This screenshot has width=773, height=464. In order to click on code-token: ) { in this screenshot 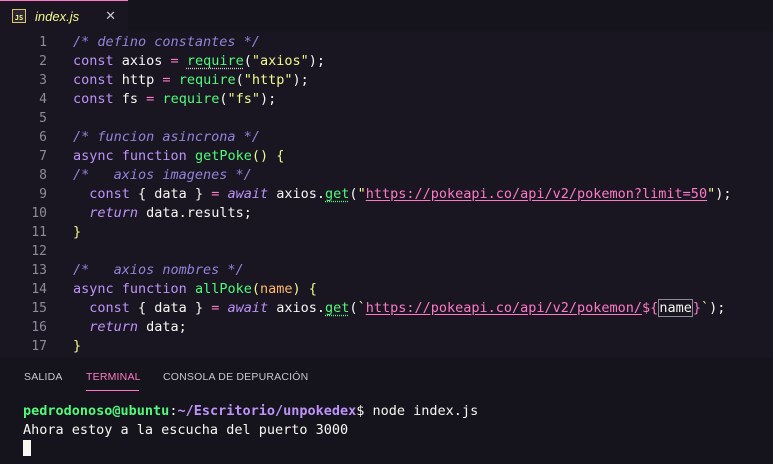, I will do `click(304, 289)`.